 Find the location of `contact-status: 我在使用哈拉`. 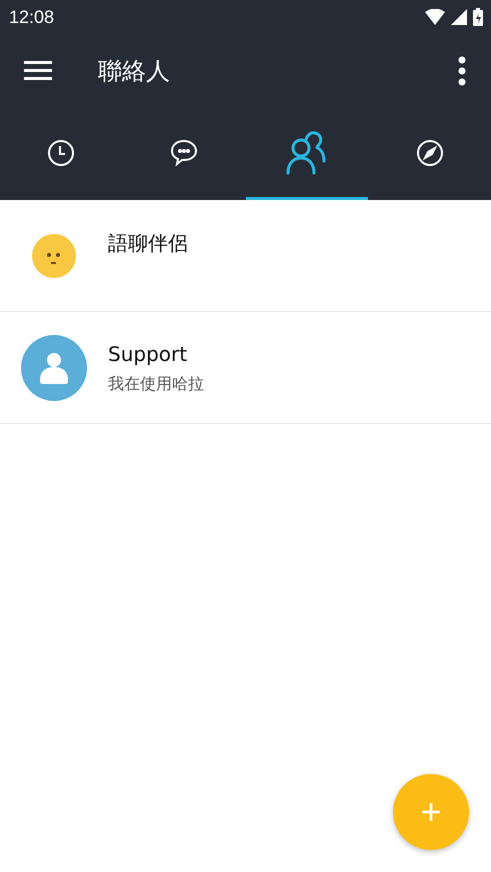

contact-status: 我在使用哈拉 is located at coordinates (156, 384).